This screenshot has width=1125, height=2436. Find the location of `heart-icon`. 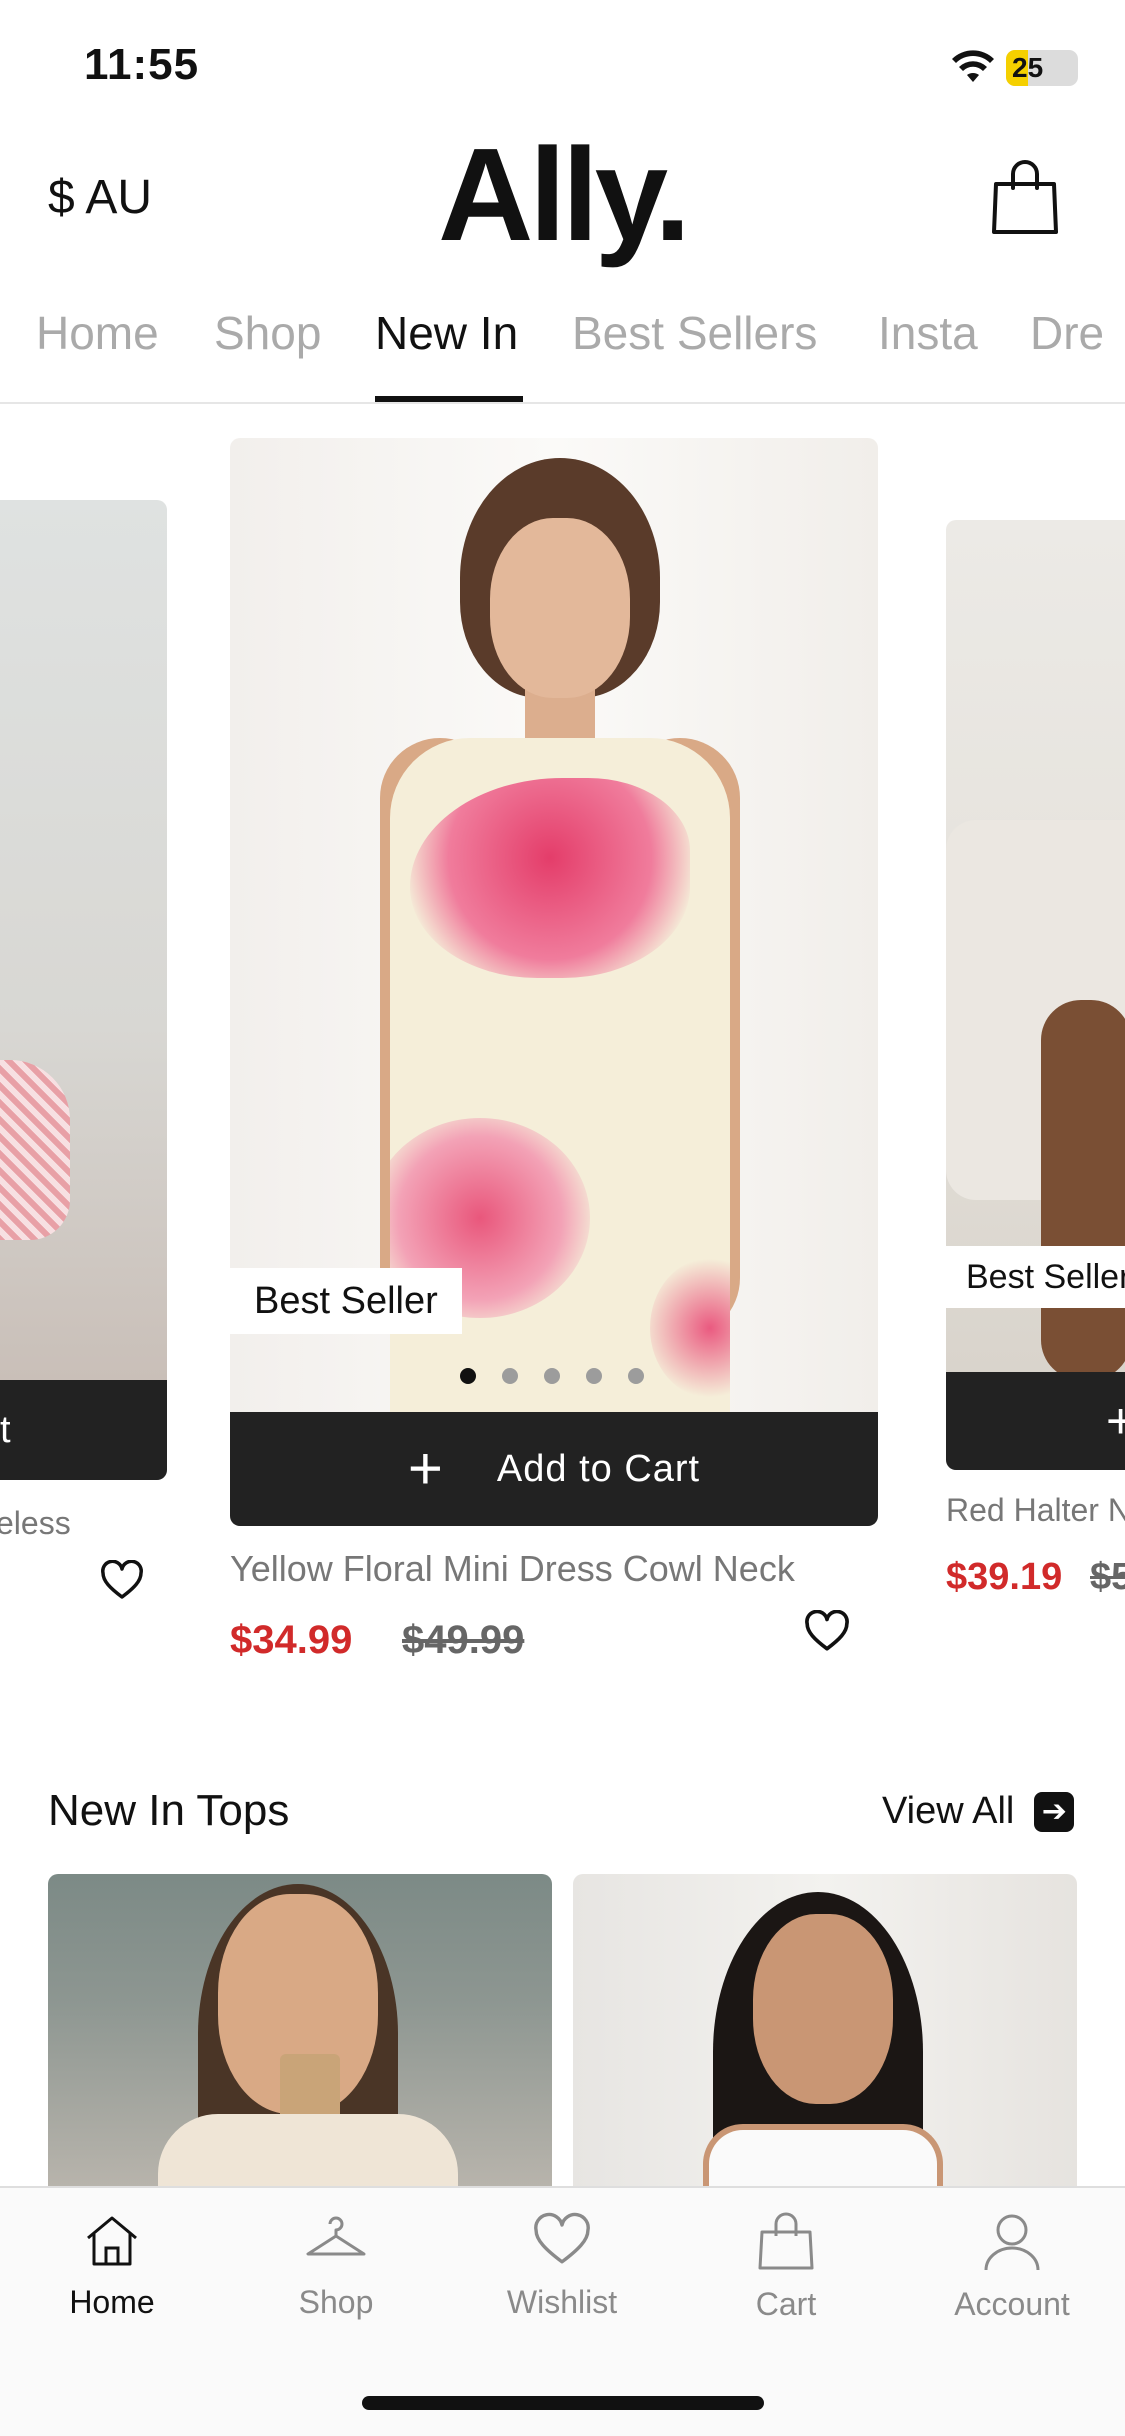

heart-icon is located at coordinates (562, 2238).